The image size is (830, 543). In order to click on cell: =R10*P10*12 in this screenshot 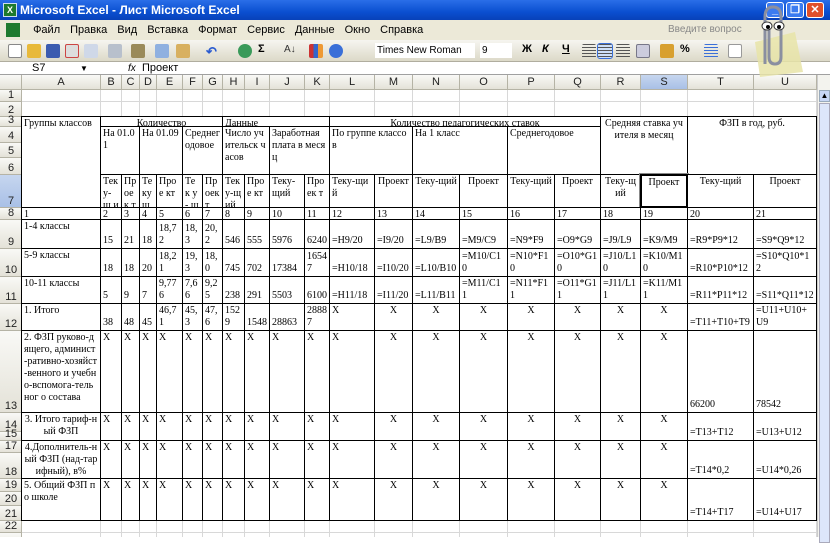, I will do `click(720, 262)`.